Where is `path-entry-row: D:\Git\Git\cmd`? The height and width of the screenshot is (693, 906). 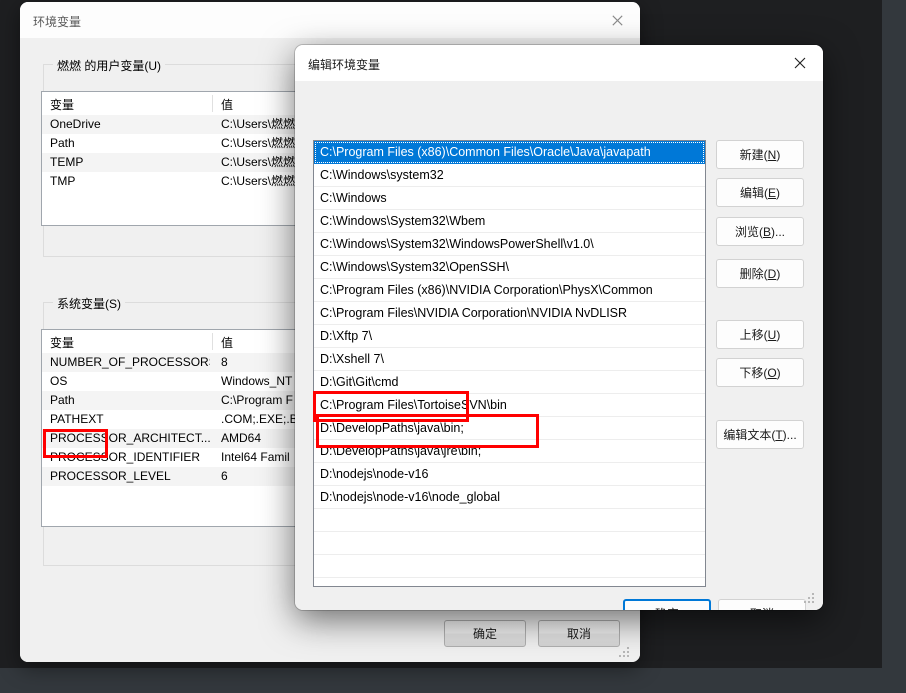 path-entry-row: D:\Git\Git\cmd is located at coordinates (509, 382).